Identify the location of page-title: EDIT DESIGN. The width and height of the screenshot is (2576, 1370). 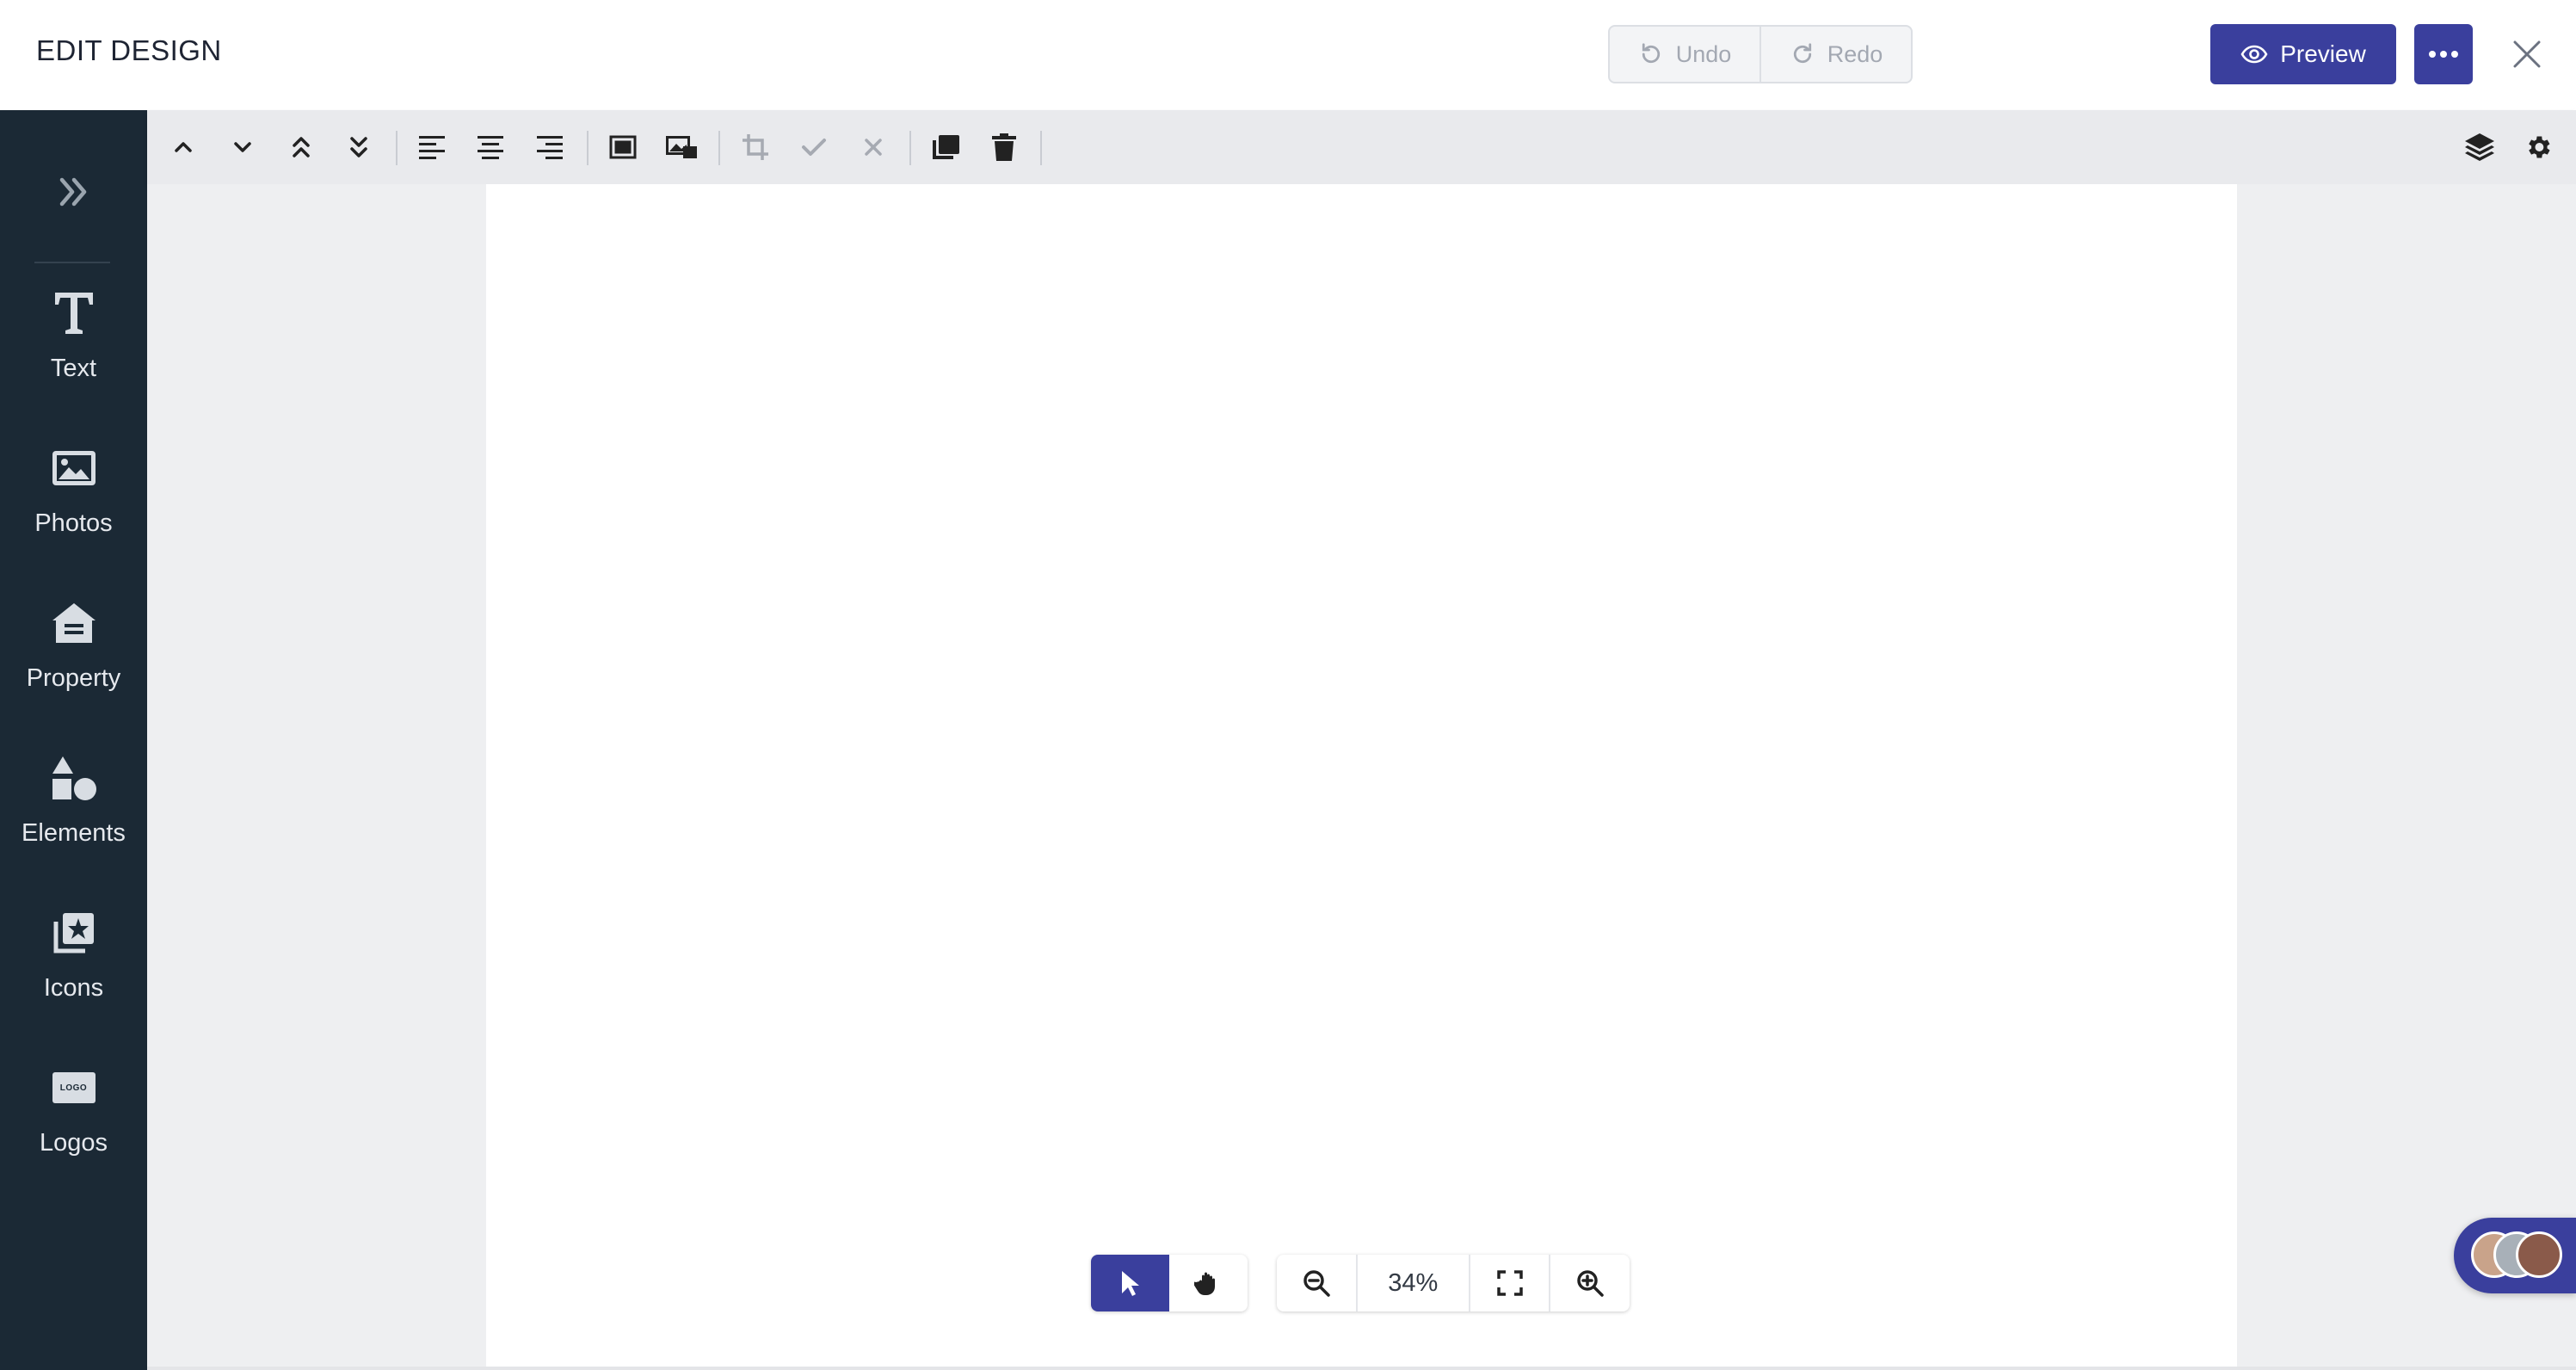
(129, 50).